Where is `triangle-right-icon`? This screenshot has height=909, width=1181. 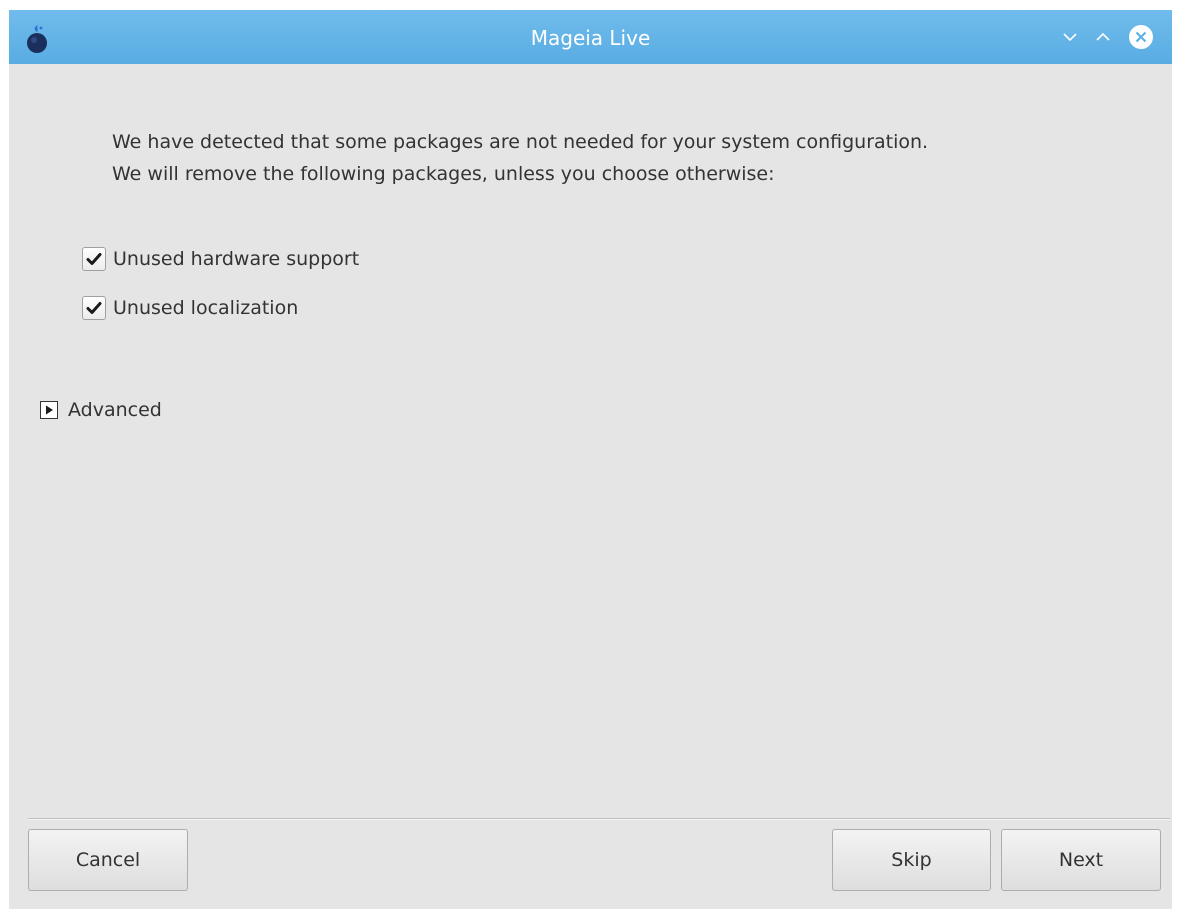 triangle-right-icon is located at coordinates (49, 410).